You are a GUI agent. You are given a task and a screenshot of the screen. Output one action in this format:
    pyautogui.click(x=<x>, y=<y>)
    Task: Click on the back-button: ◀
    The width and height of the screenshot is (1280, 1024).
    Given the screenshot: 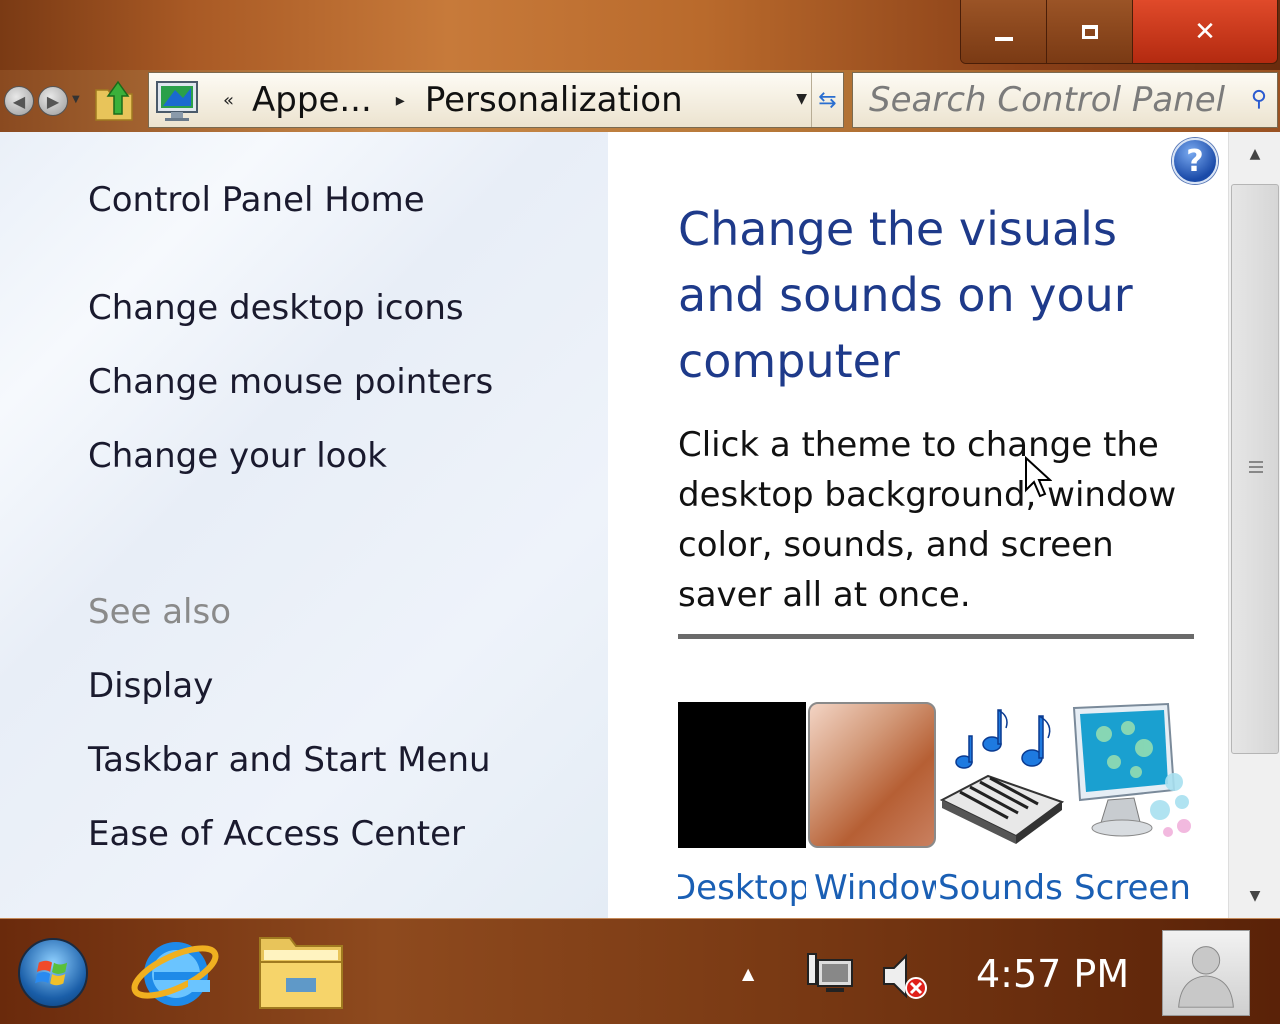 What is the action you would take?
    pyautogui.click(x=19, y=101)
    